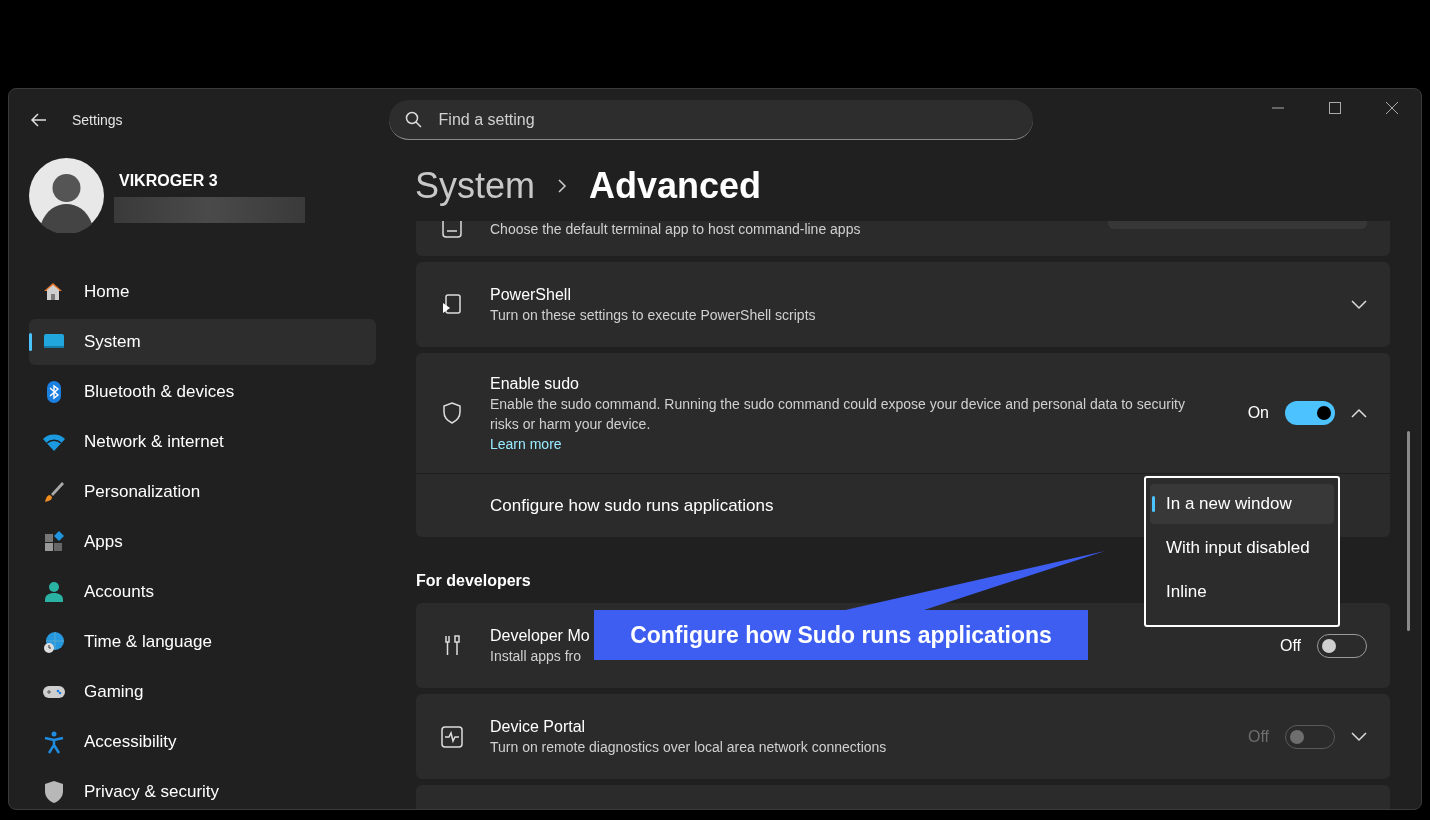  What do you see at coordinates (202, 592) in the screenshot?
I see `nav-item: Accounts` at bounding box center [202, 592].